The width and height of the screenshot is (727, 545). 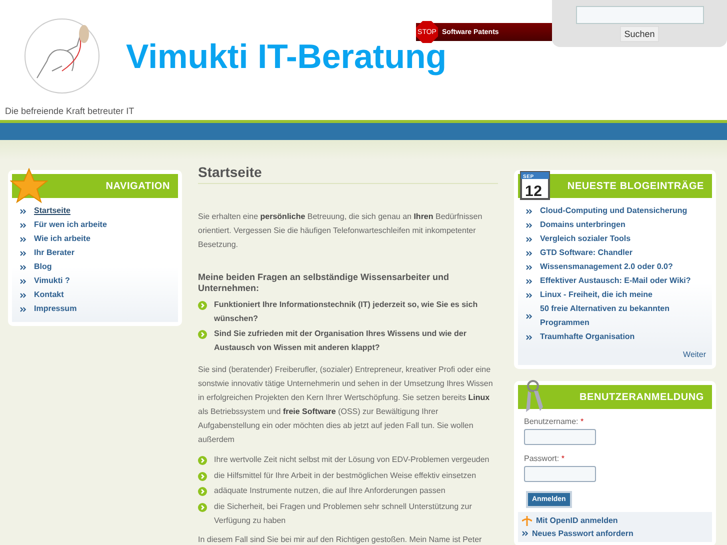 I want to click on intro-paragraph: Sie erhalten eine persönliche Betreuung, die sich genau an Ihren Bedürfnissen orientiert. Vergessen Sie die häufigen Telefonwarteschleifen mit inkompetenter Besetzung., so click(x=341, y=231).